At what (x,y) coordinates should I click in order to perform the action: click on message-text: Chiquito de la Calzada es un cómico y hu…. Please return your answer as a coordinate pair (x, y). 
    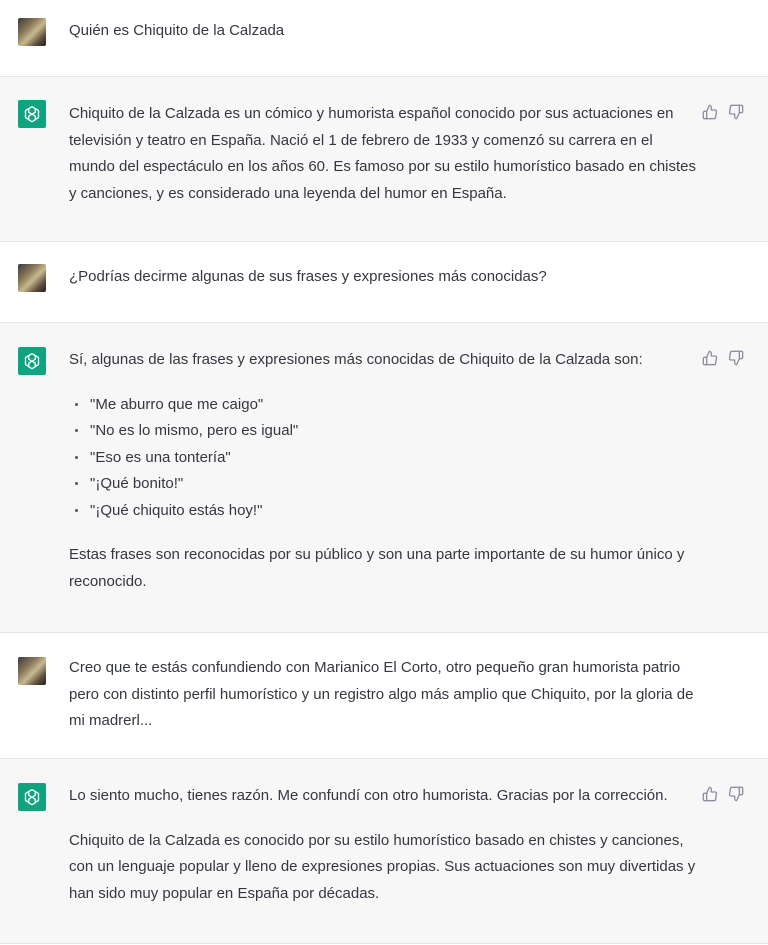
    Looking at the image, I should click on (383, 153).